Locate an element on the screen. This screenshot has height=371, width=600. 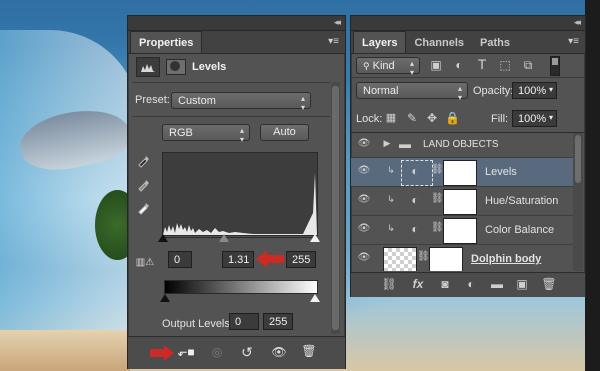
layer-name: Hue/Saturation is located at coordinates (522, 201).